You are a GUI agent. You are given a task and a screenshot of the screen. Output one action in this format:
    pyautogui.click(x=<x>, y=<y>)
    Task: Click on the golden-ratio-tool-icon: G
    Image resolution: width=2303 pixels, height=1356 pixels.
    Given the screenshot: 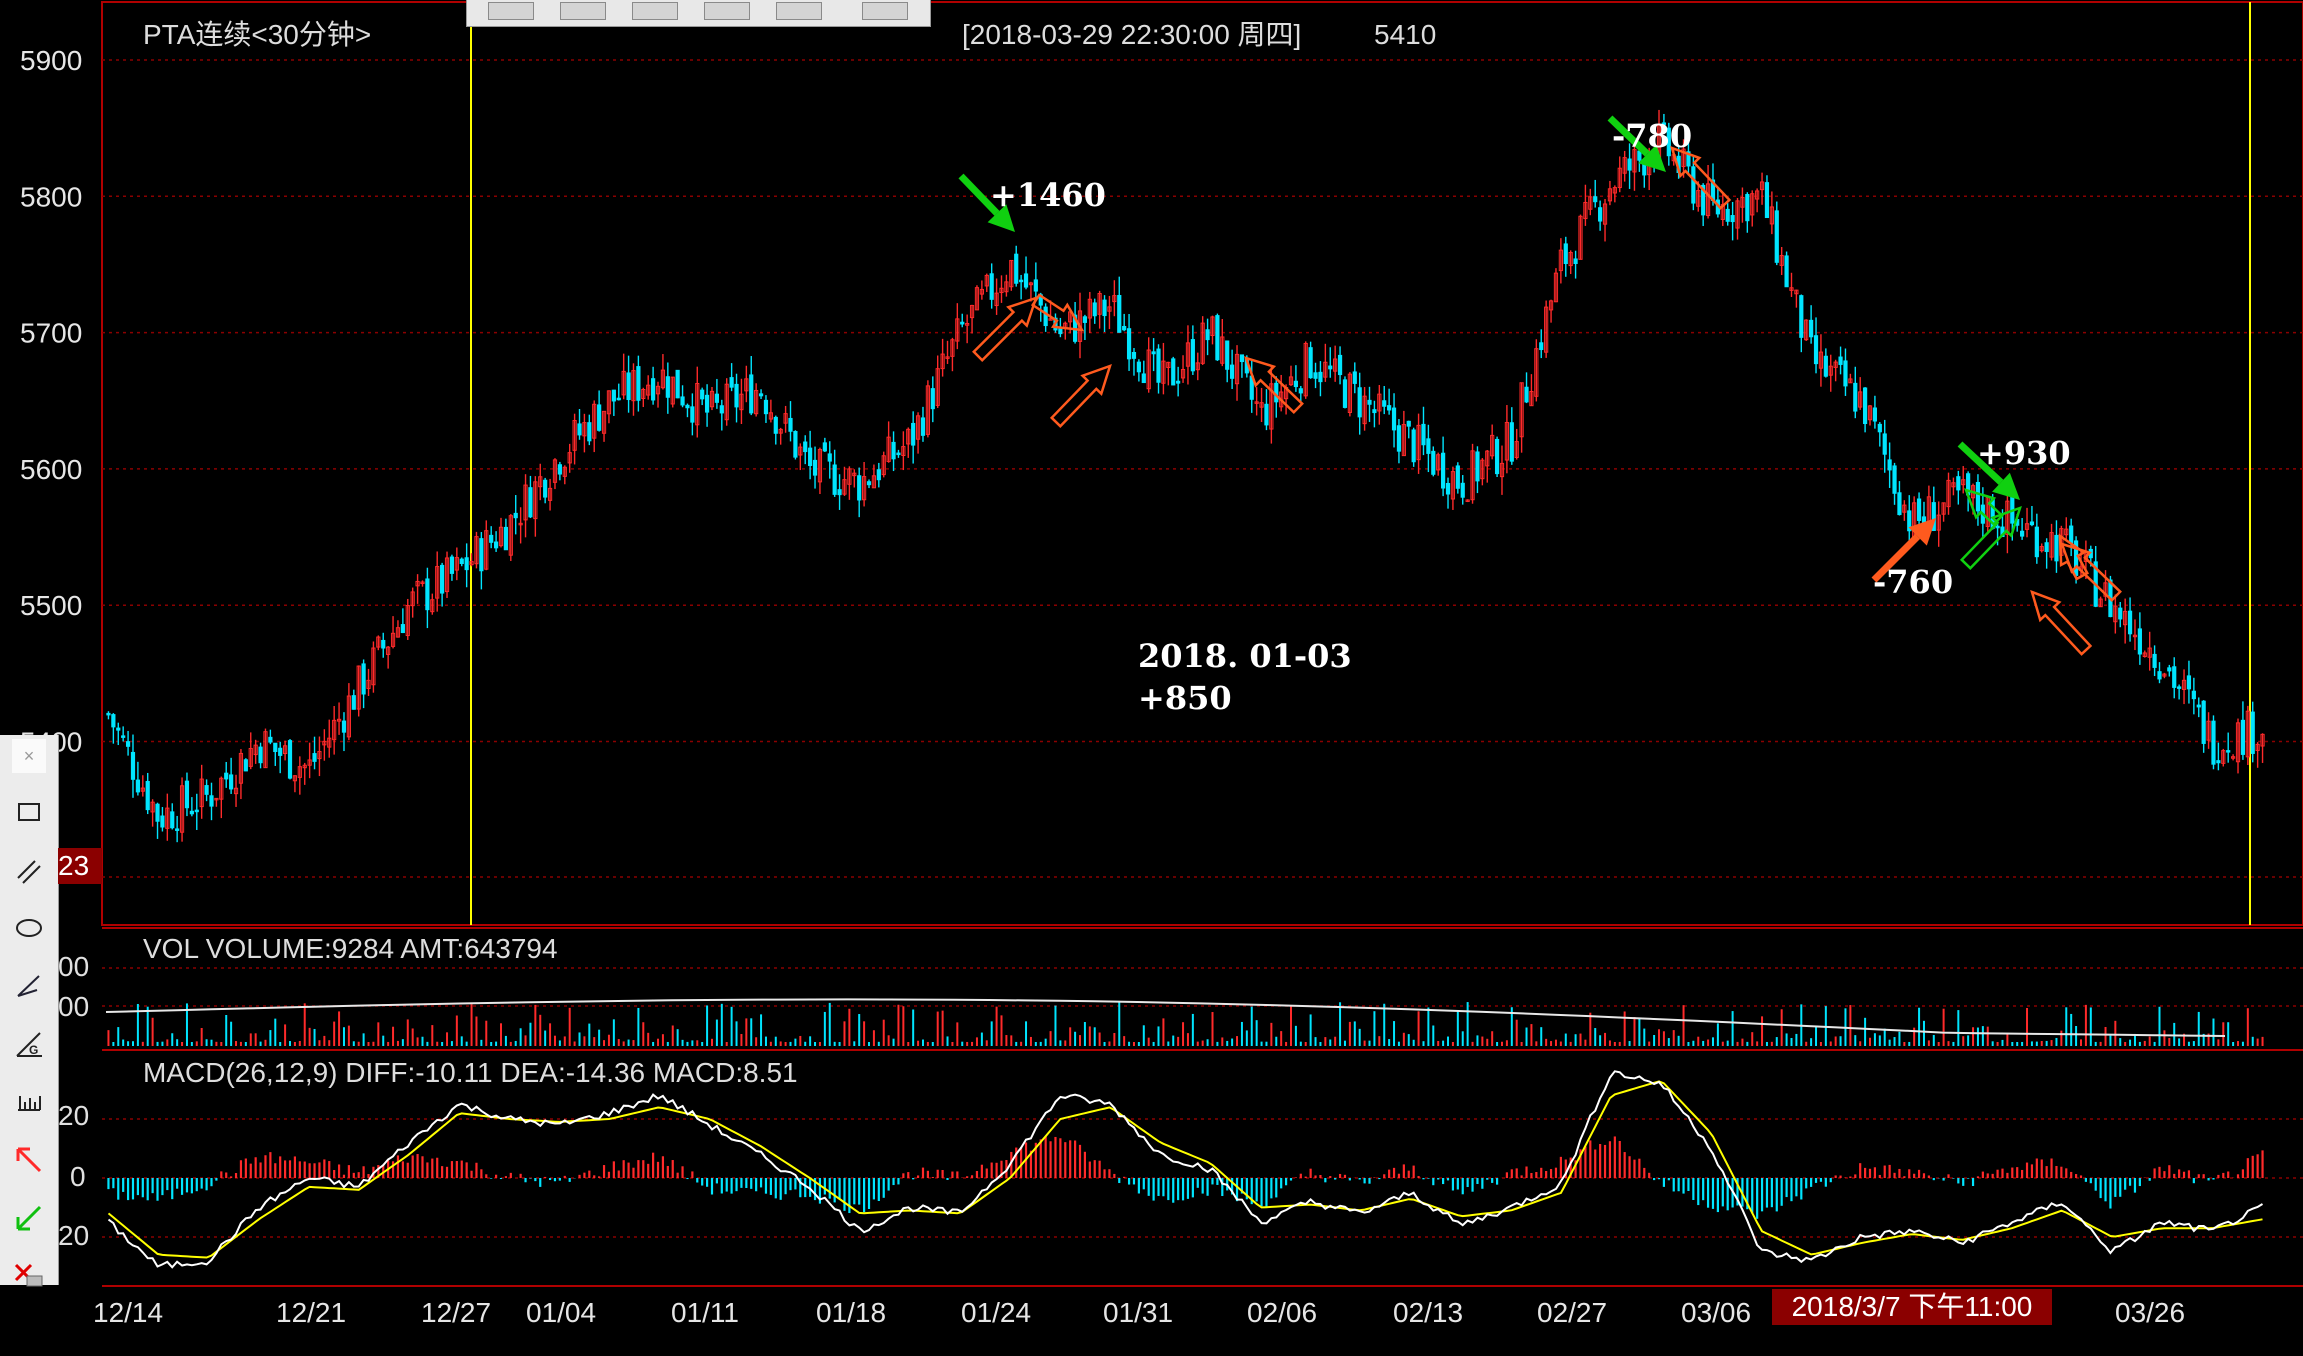 What is the action you would take?
    pyautogui.click(x=29, y=1044)
    